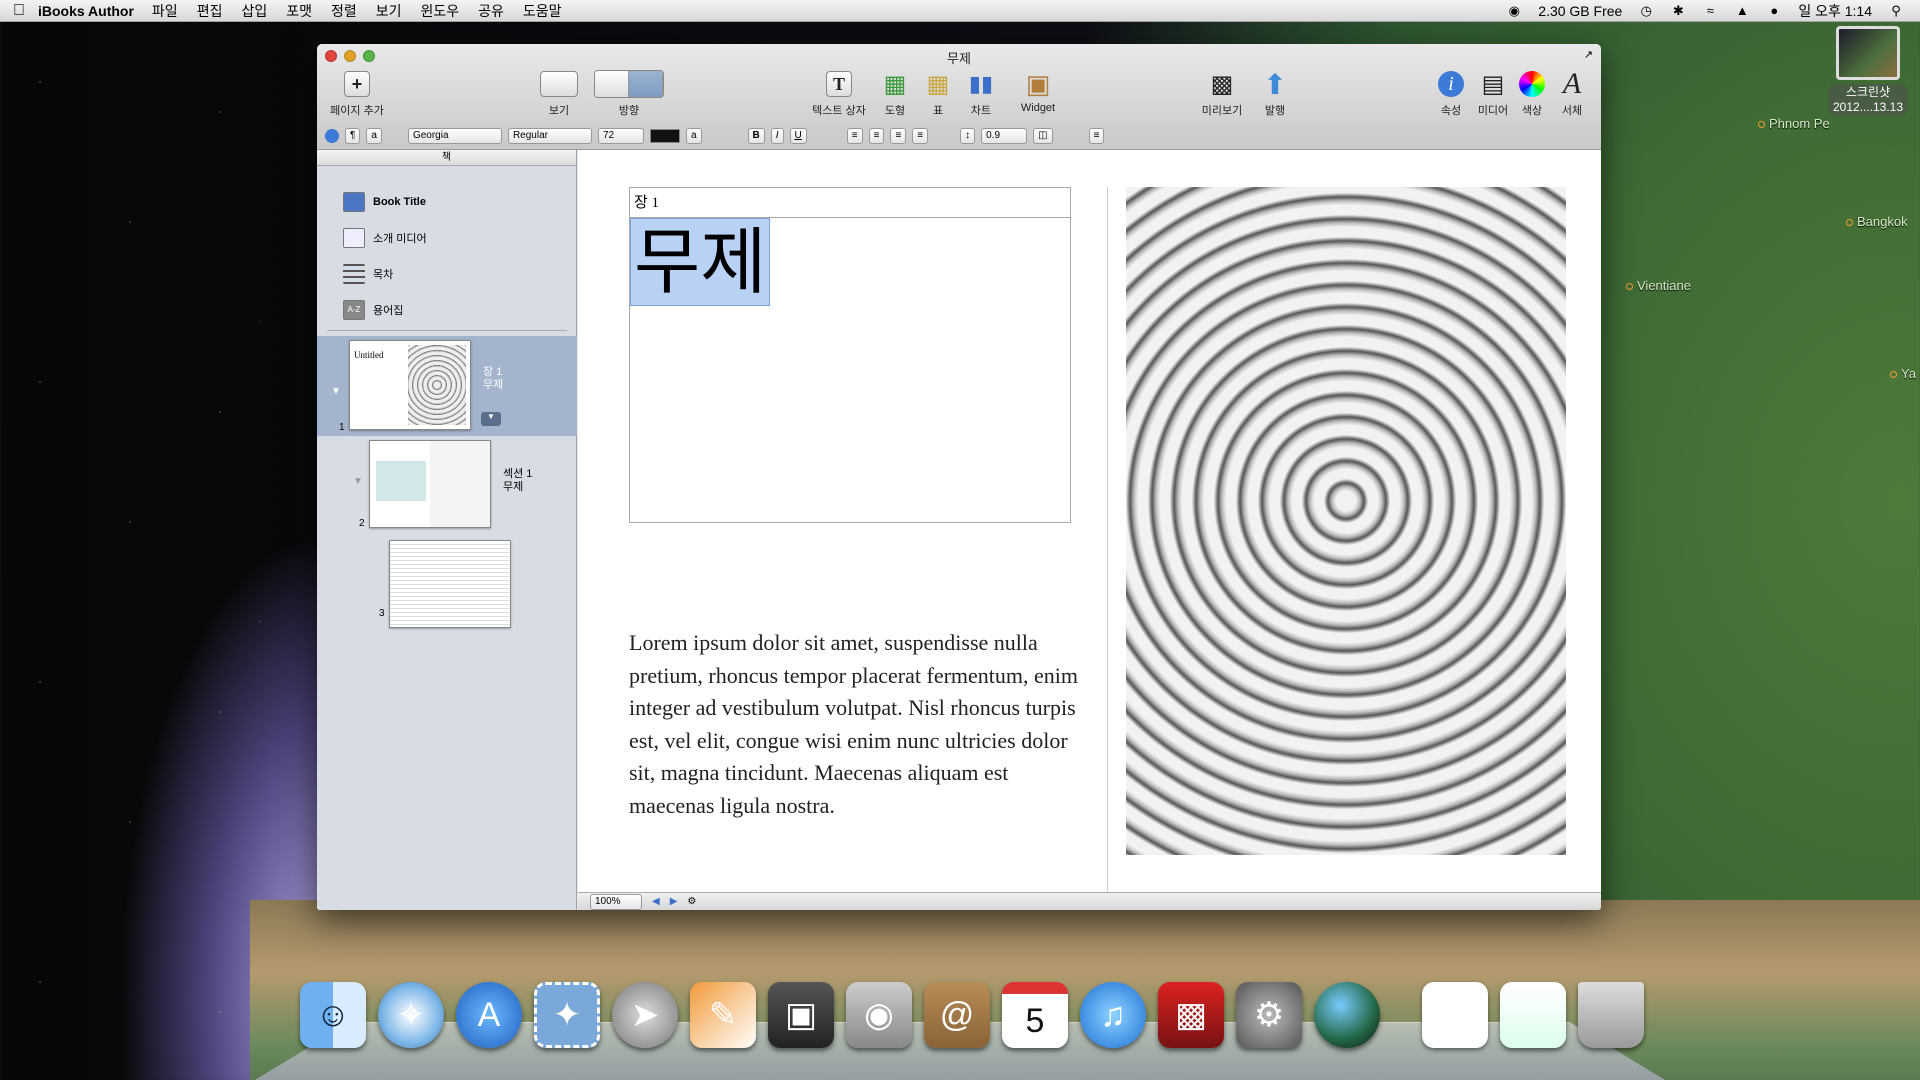  What do you see at coordinates (1035, 1015) in the screenshot?
I see `calendar-icon: 5` at bounding box center [1035, 1015].